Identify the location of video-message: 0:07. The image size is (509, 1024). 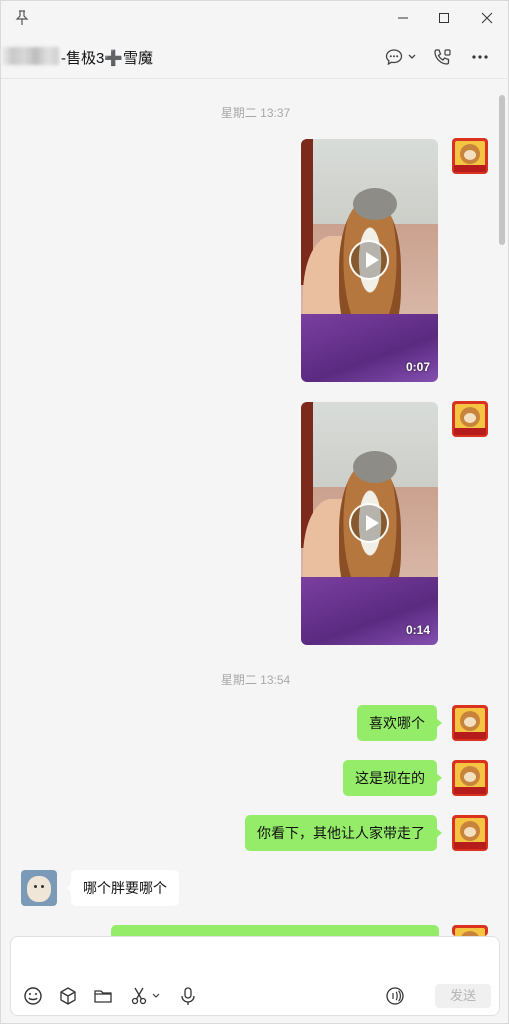
(369, 260).